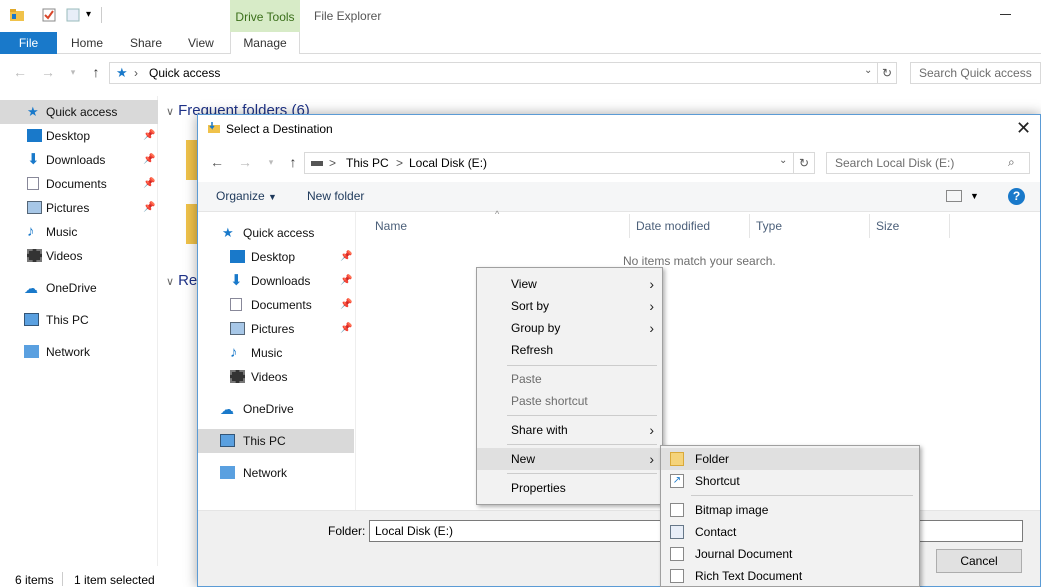 Image resolution: width=1041 pixels, height=587 pixels. What do you see at coordinates (184, 73) in the screenshot?
I see `breadcrumb-quick-access: Quick access` at bounding box center [184, 73].